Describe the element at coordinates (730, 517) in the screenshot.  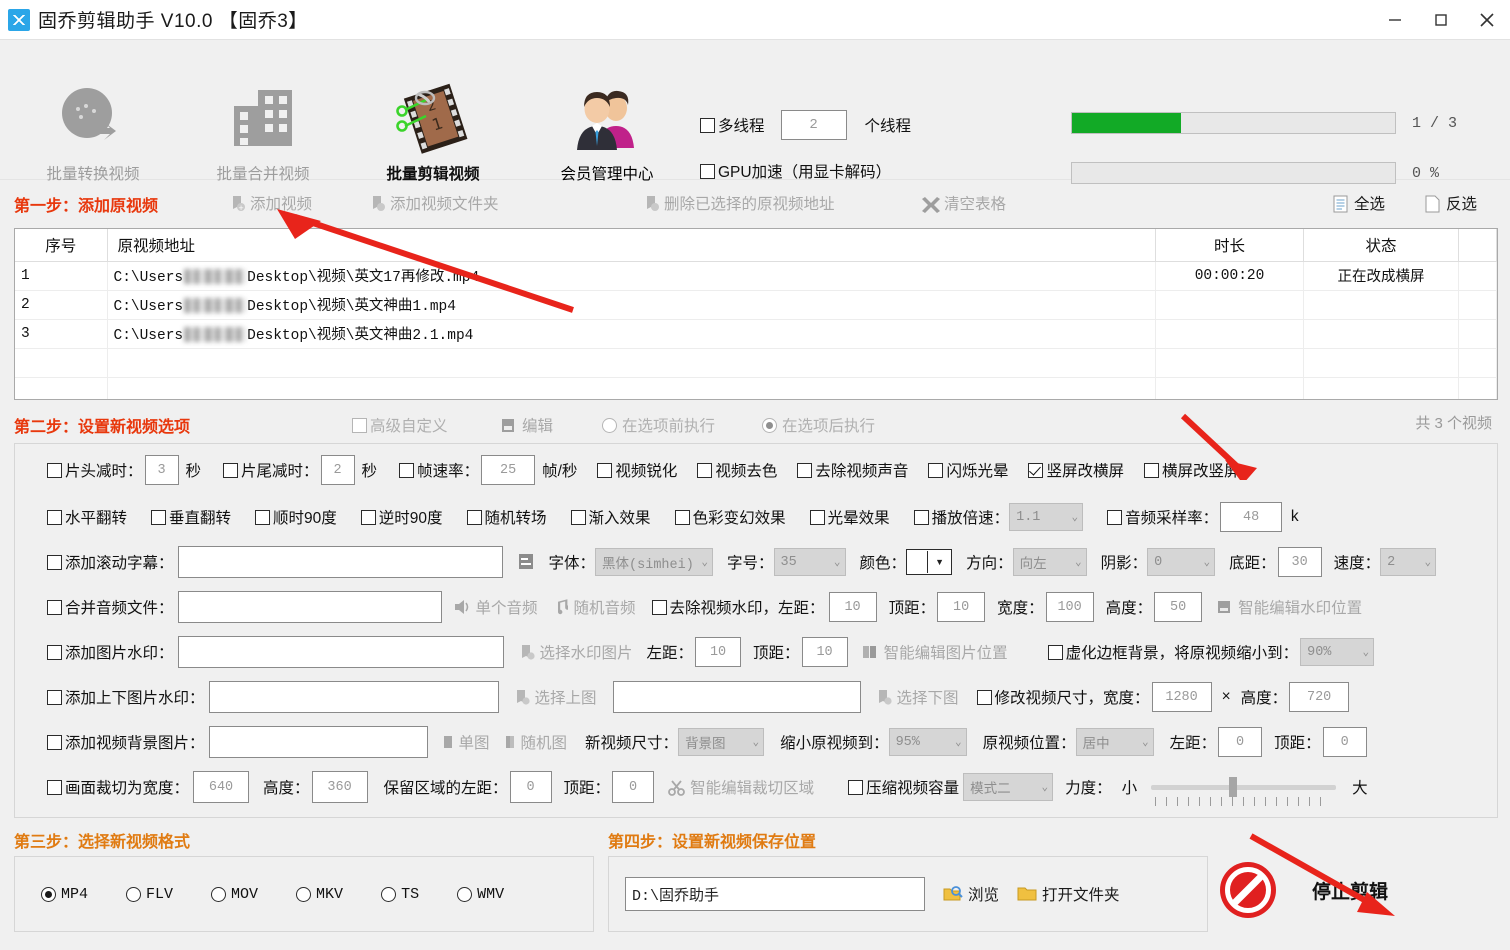
I see `color-shift-option: 色彩变幻效果` at that location.